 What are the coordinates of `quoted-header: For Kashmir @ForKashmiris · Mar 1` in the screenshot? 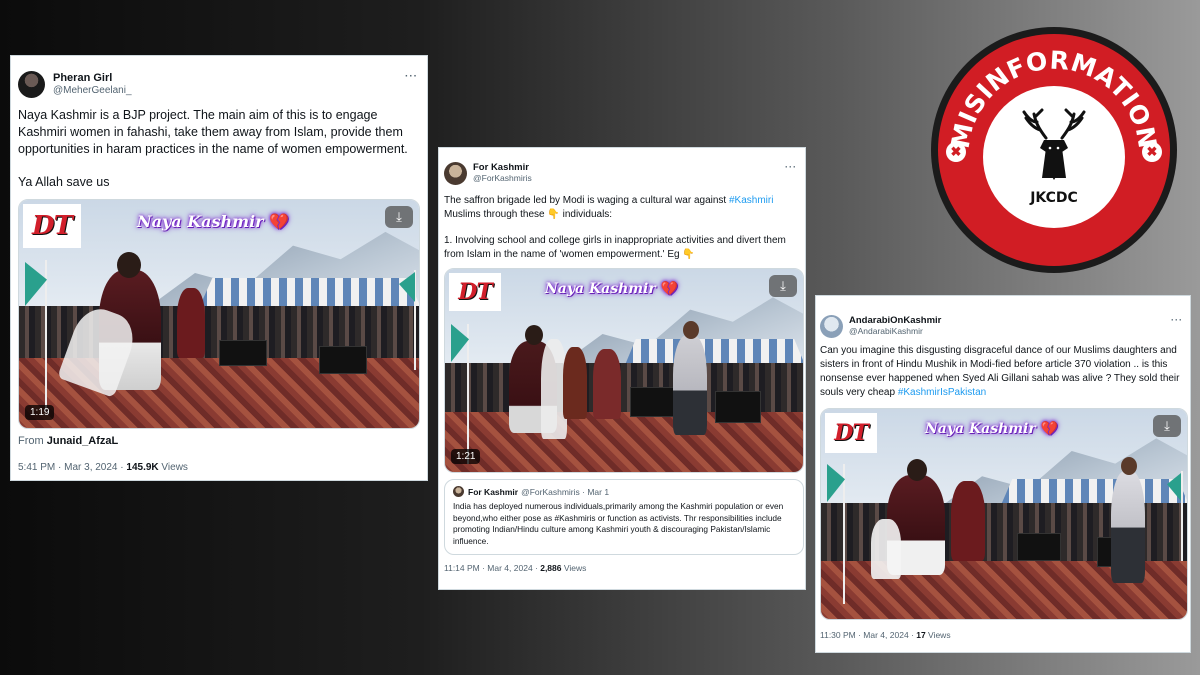 It's located at (624, 491).